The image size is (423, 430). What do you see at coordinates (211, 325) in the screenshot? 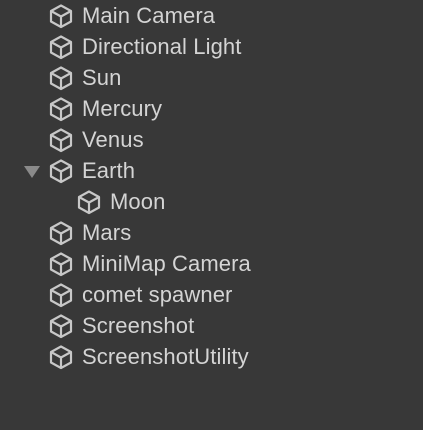
I see `hierarchy-item-screenshot: Screenshot` at bounding box center [211, 325].